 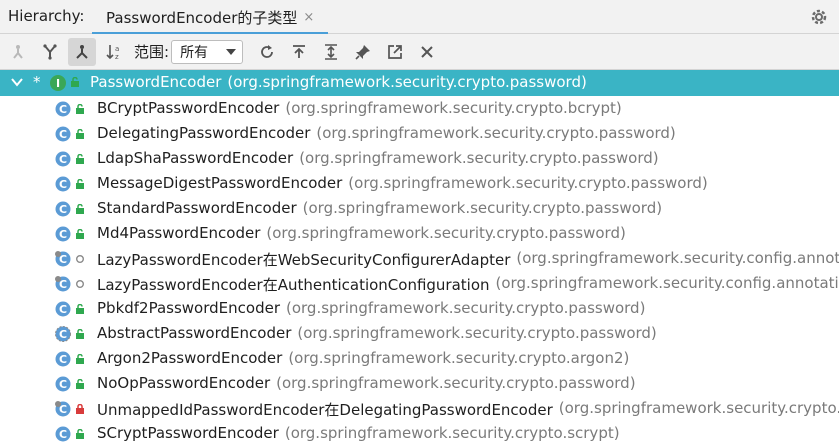 I want to click on gear-icon, so click(x=819, y=17).